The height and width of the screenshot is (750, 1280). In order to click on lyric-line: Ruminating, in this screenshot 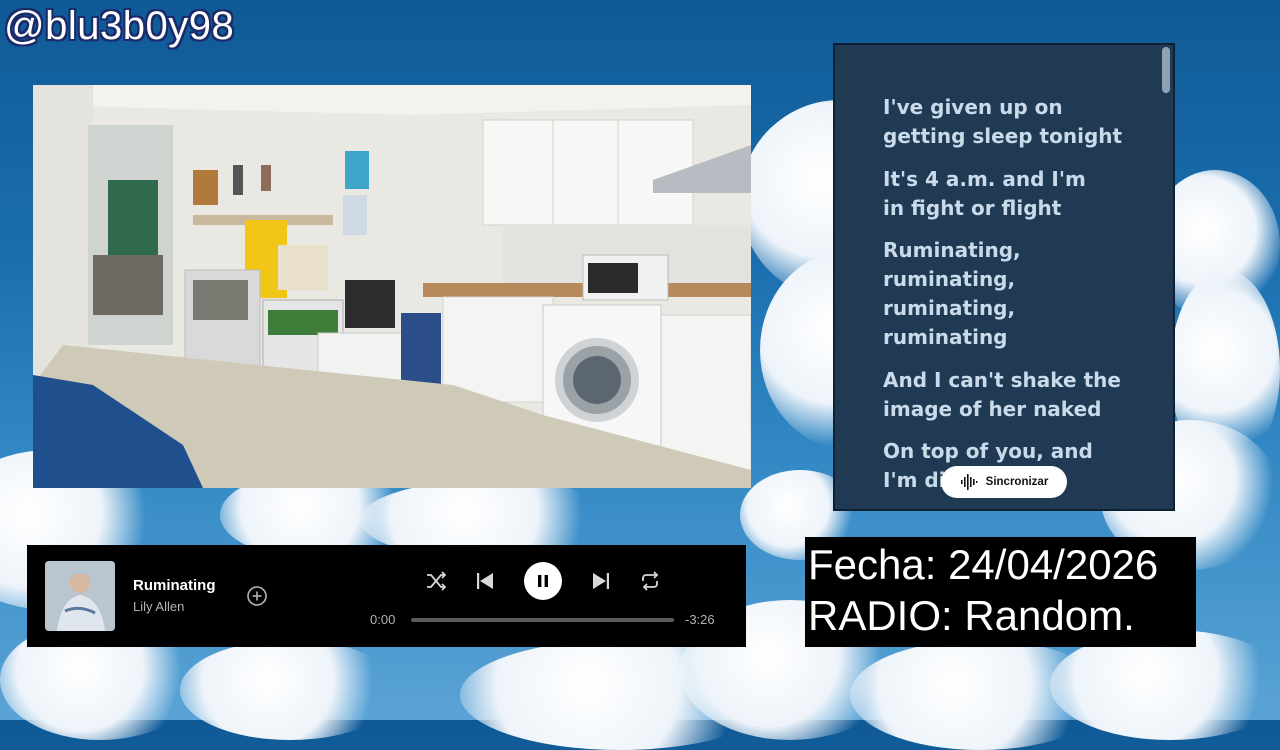, I will do `click(952, 250)`.